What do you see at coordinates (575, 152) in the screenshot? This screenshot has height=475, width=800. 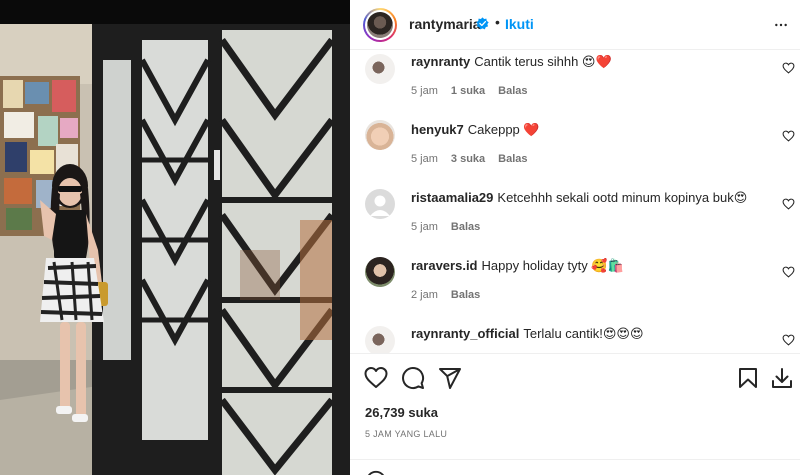 I see `comment-item: henyuk7 Cakeppp ❤️ 5 jam 3 suka Balas` at bounding box center [575, 152].